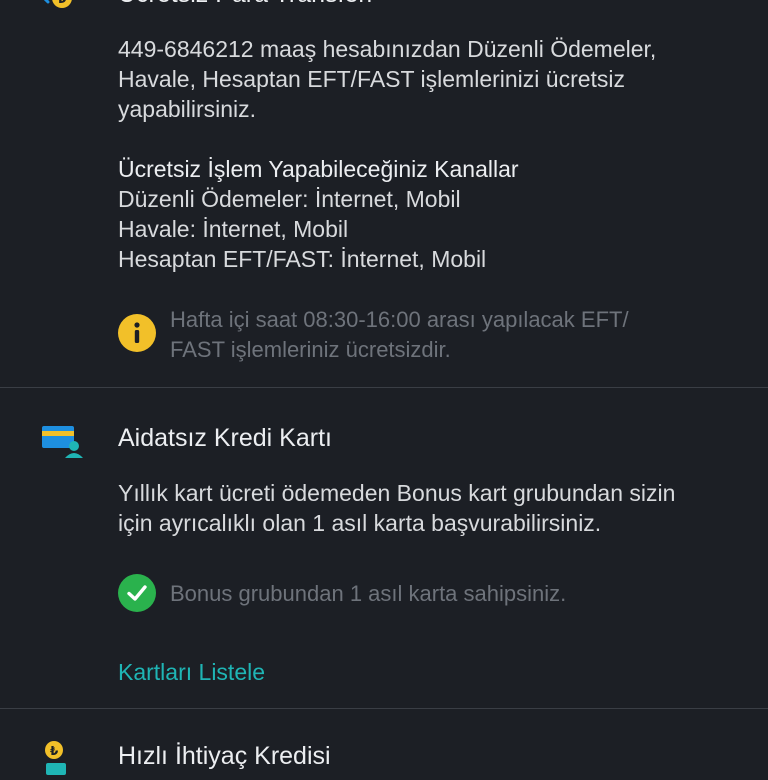 This screenshot has height=780, width=768. Describe the element at coordinates (187, 109) in the screenshot. I see `description-line: yapabilirsiniz.` at that location.